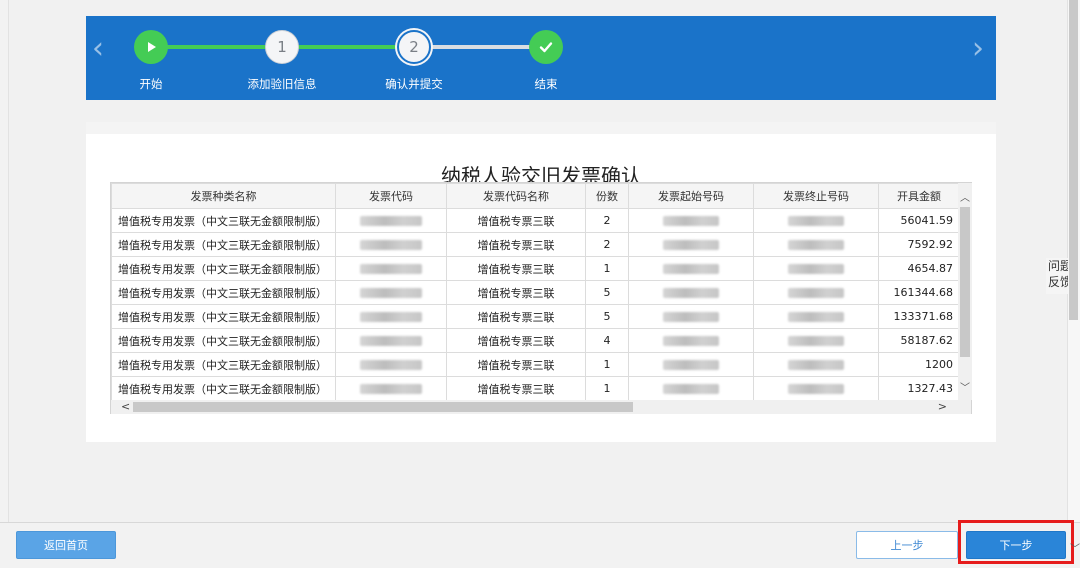  Describe the element at coordinates (919, 292) in the screenshot. I see `amount-cell: 161344.68` at that location.